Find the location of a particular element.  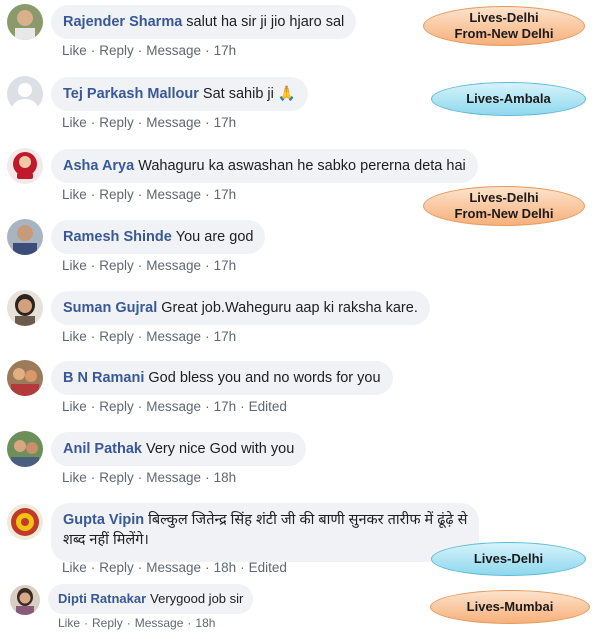

comment-author: Rajender Sharma is located at coordinates (122, 22).